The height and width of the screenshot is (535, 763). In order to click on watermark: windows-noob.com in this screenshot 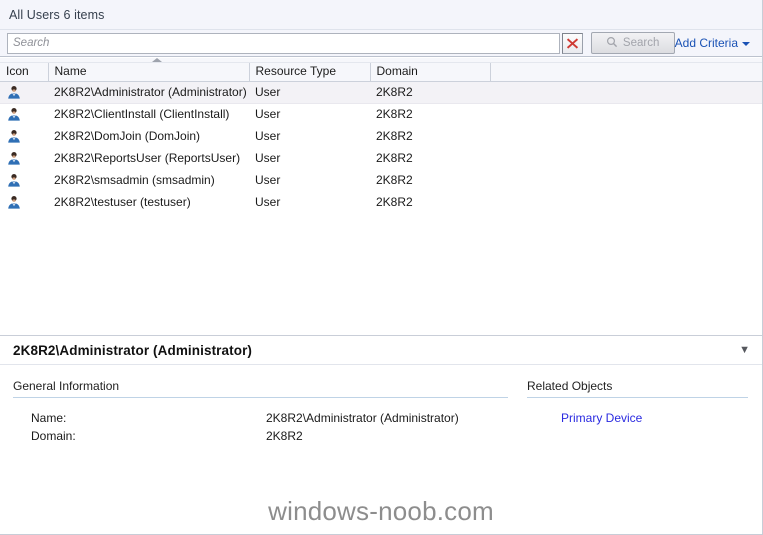, I will do `click(381, 511)`.